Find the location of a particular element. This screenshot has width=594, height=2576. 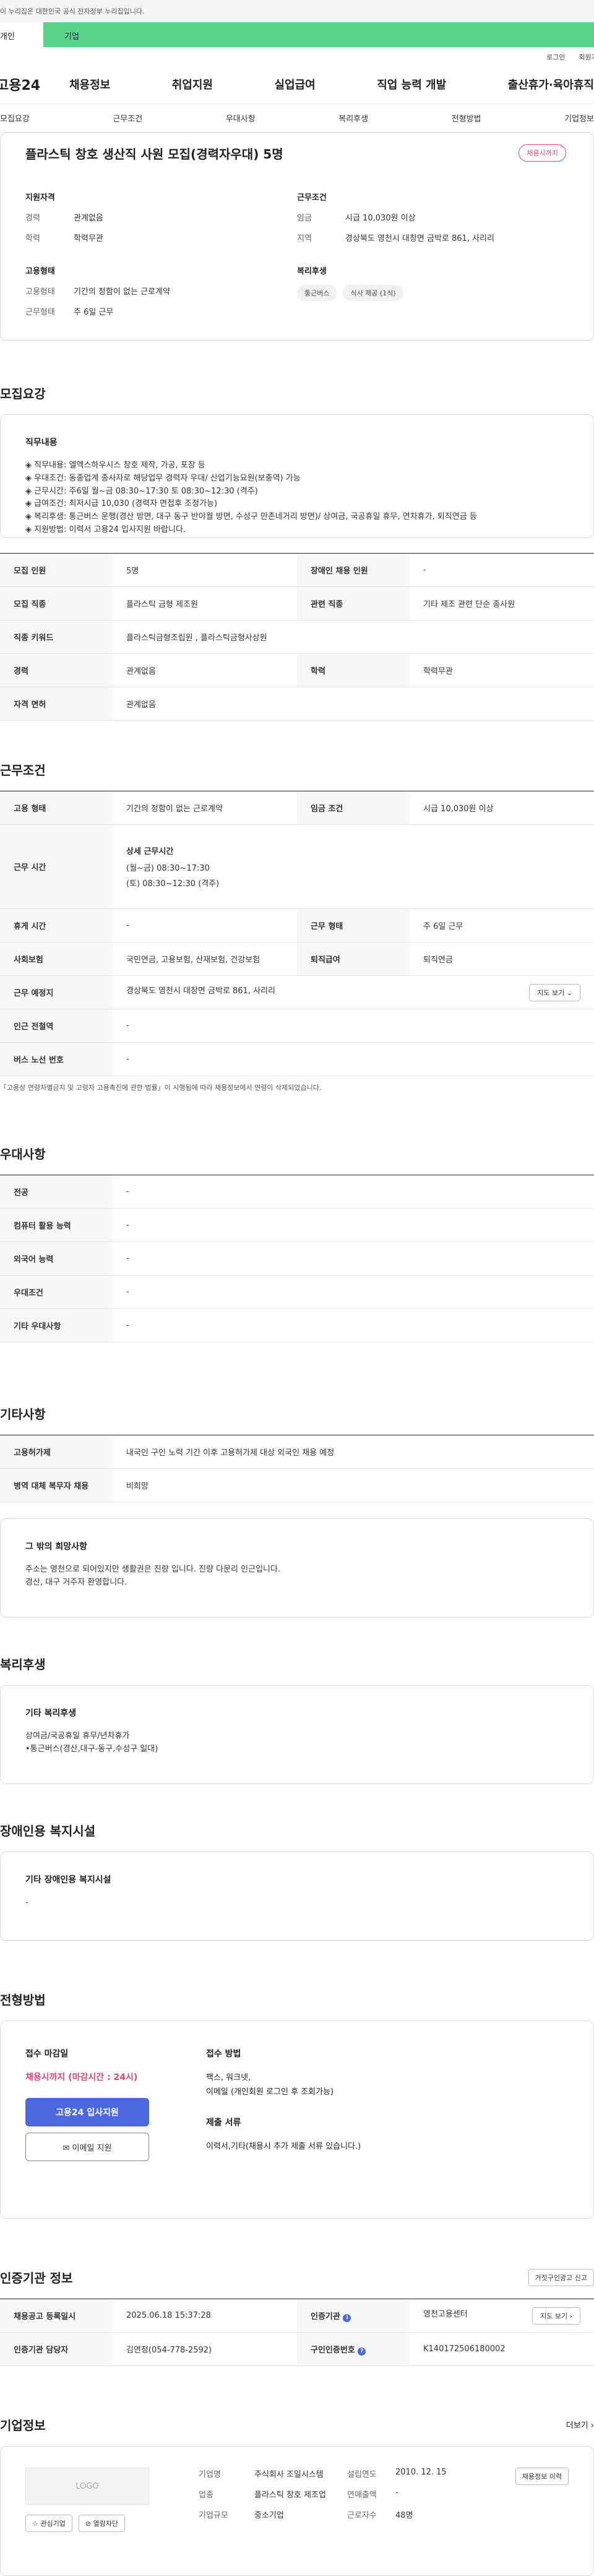

menu-vocational-training: 직업 능력 개발 is located at coordinates (412, 84).